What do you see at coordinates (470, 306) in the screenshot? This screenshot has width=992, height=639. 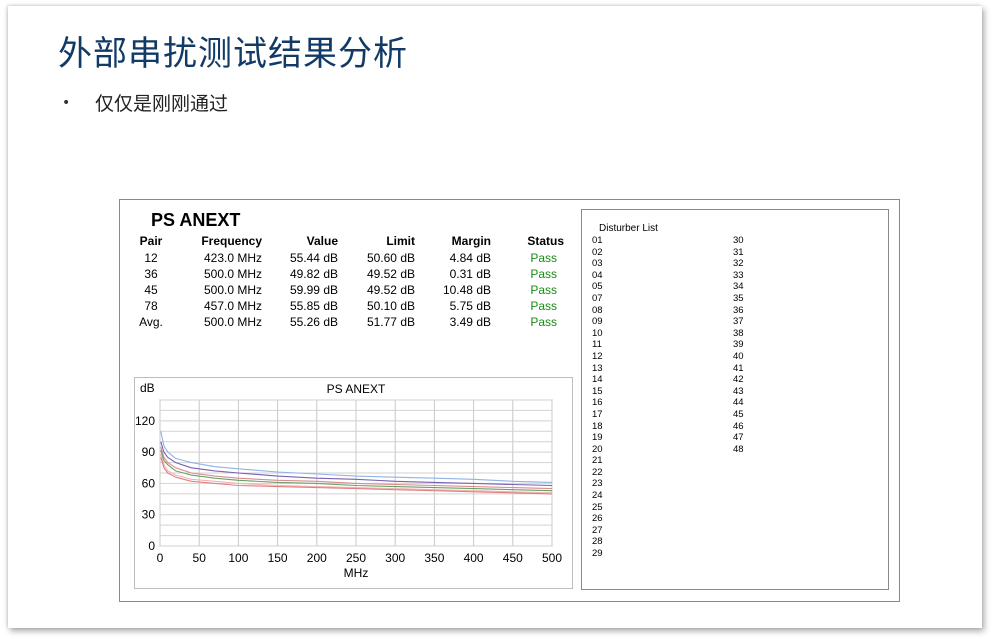 I see `table-cell: 5.75 dB` at bounding box center [470, 306].